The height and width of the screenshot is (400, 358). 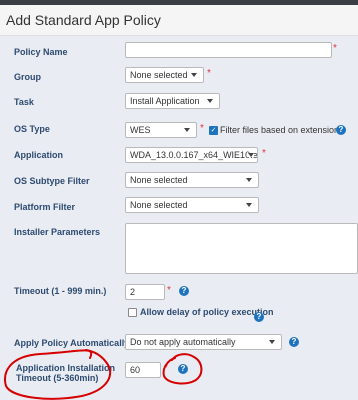 I want to click on os-type-select: WES, so click(x=161, y=130).